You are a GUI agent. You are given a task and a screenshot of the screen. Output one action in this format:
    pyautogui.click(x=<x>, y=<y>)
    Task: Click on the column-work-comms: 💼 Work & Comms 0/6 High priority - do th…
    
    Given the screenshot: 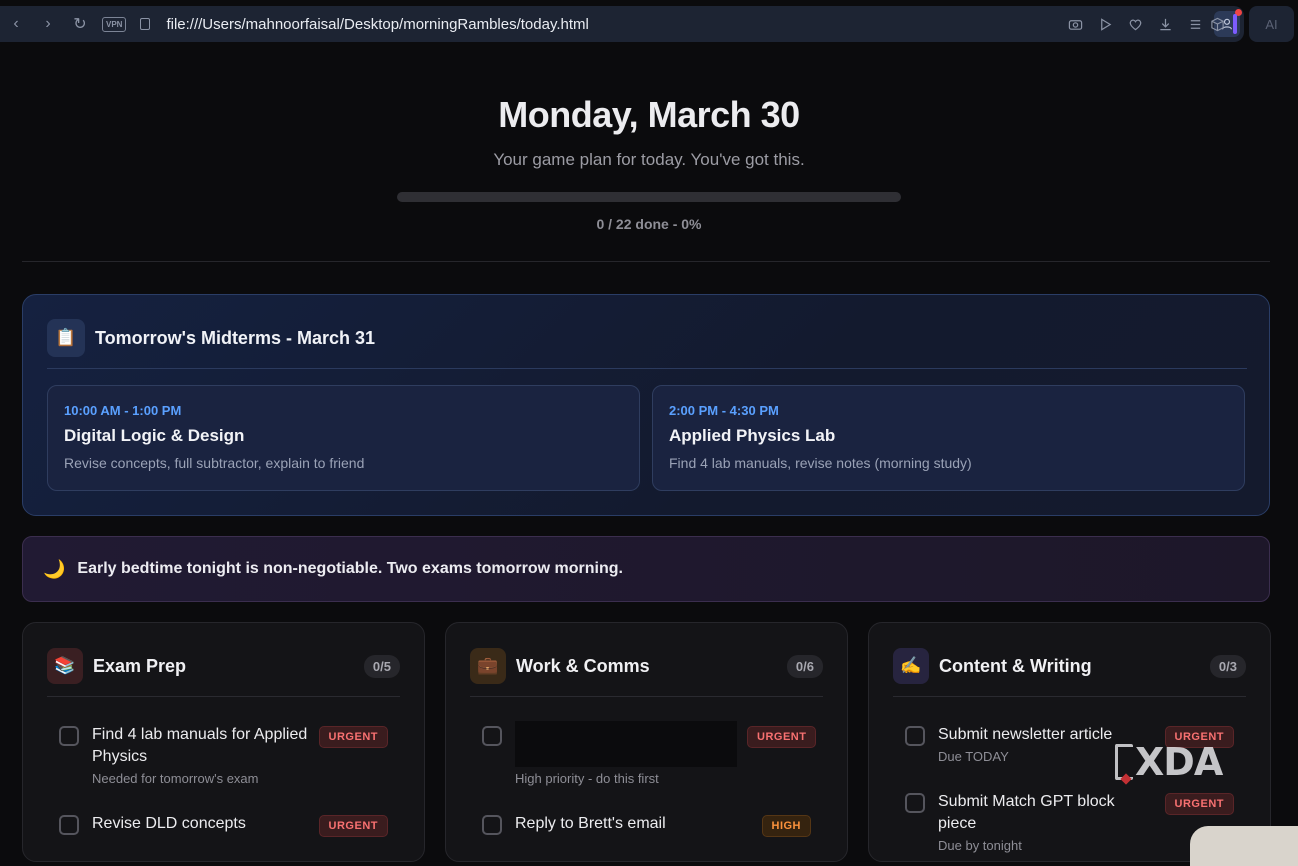 What is the action you would take?
    pyautogui.click(x=646, y=742)
    